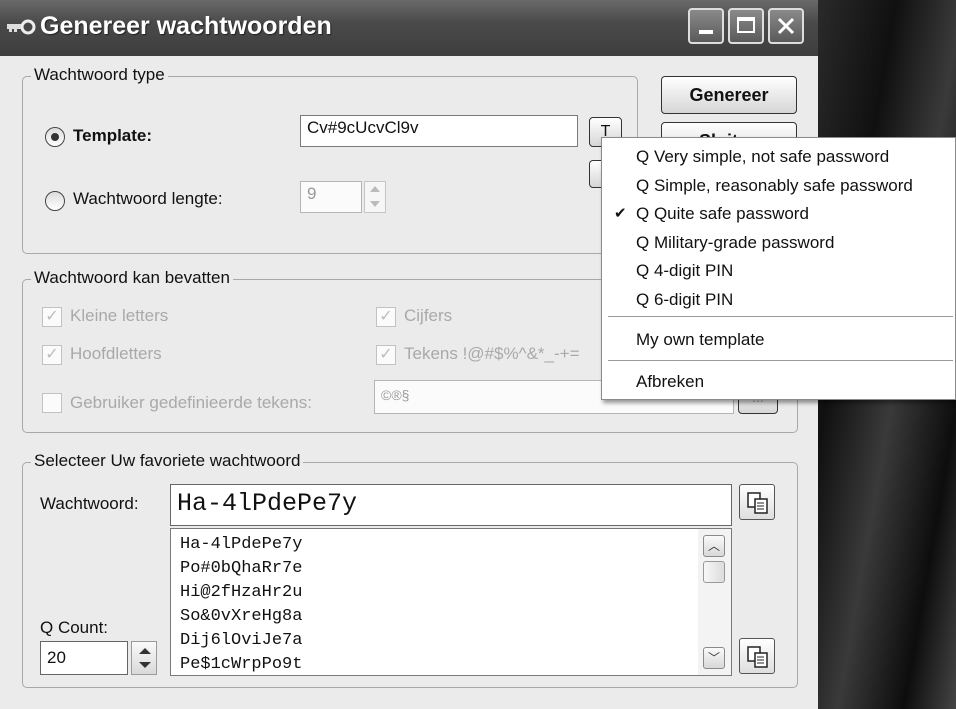  What do you see at coordinates (670, 381) in the screenshot?
I see `menu-item-label: Afbreken` at bounding box center [670, 381].